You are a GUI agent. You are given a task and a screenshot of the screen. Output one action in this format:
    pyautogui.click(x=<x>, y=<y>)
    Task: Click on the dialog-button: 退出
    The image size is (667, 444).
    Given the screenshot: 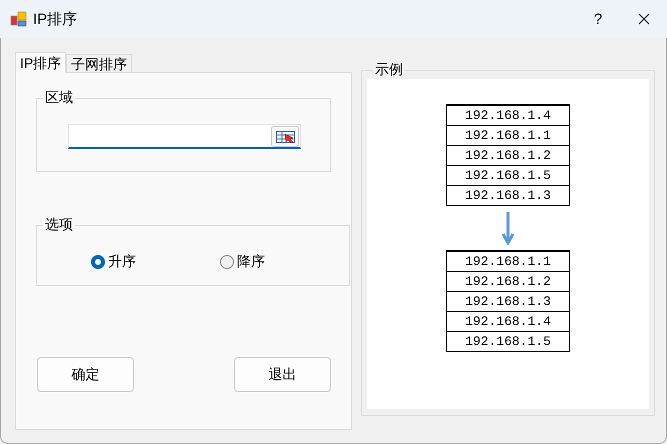 What is the action you would take?
    pyautogui.click(x=282, y=374)
    